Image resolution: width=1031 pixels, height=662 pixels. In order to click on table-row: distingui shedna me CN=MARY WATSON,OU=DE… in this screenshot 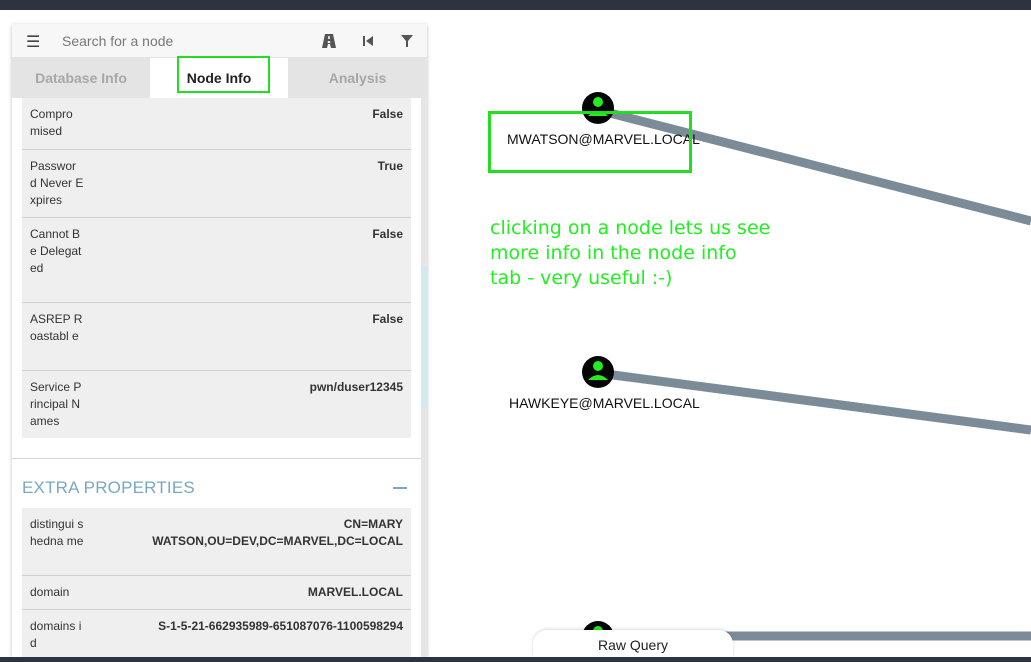, I will do `click(216, 542)`.